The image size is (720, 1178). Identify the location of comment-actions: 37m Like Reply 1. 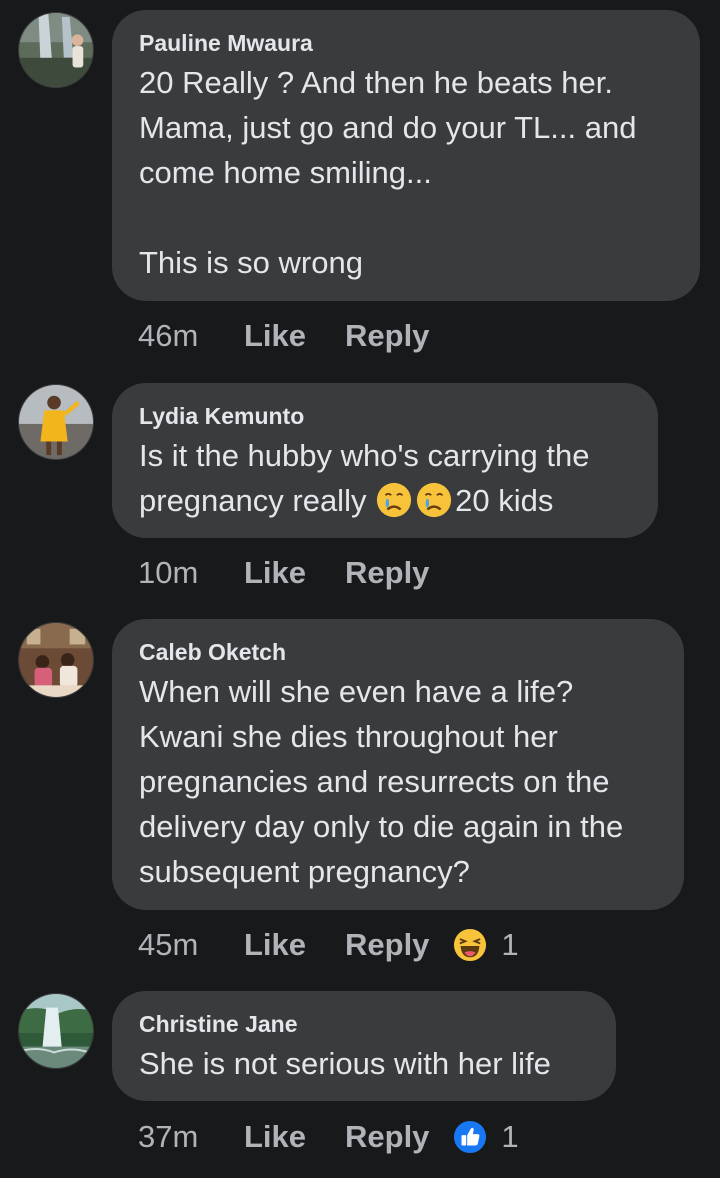
(328, 1137).